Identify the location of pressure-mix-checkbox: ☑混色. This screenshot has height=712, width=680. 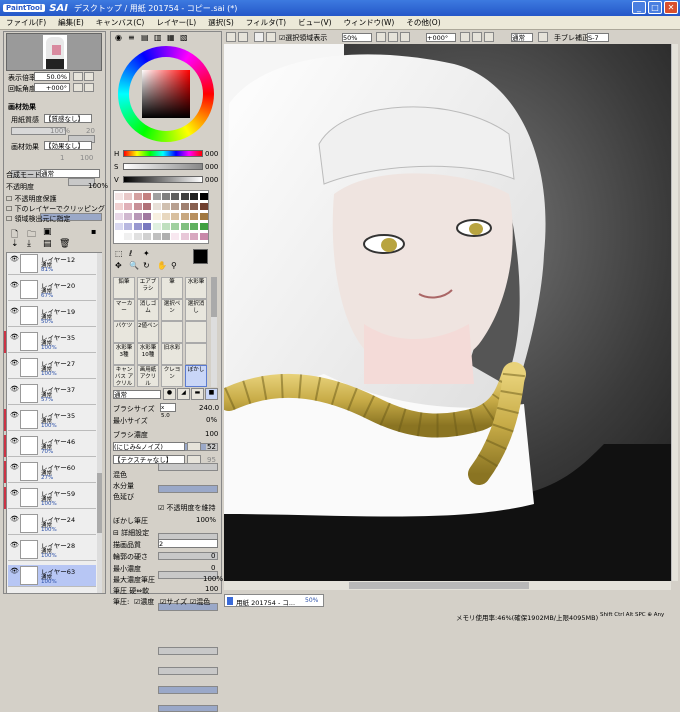
(200, 602).